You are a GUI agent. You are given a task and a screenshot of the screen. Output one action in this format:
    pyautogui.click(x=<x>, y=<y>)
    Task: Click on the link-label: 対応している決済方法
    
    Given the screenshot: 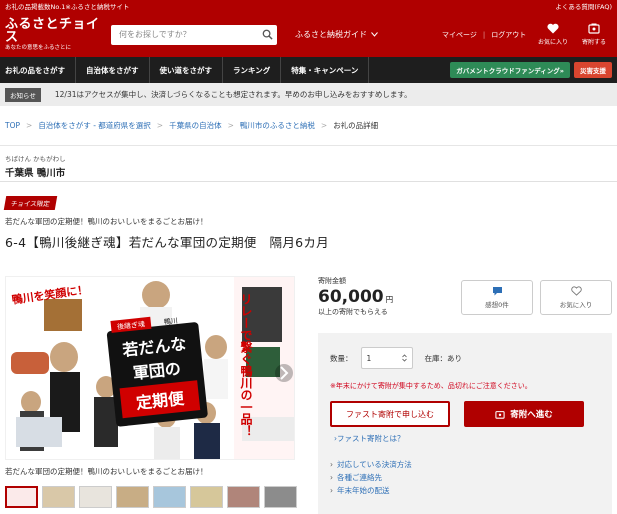 What is the action you would take?
    pyautogui.click(x=374, y=464)
    